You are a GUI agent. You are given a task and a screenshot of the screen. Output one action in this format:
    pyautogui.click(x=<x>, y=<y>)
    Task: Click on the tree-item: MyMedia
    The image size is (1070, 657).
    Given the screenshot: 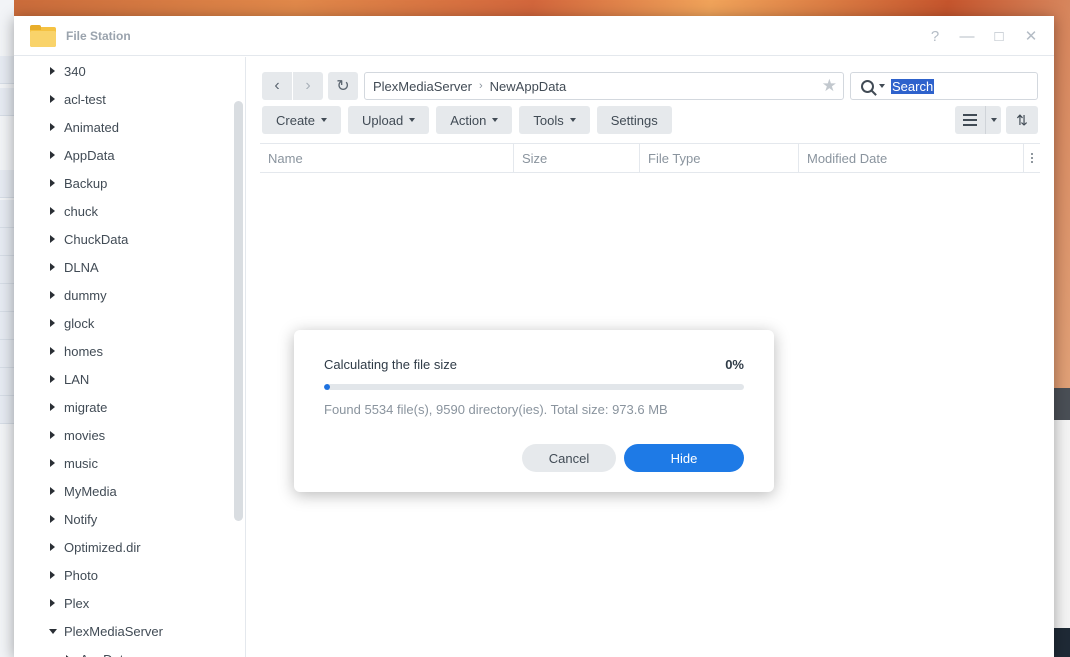 What is the action you would take?
    pyautogui.click(x=129, y=491)
    